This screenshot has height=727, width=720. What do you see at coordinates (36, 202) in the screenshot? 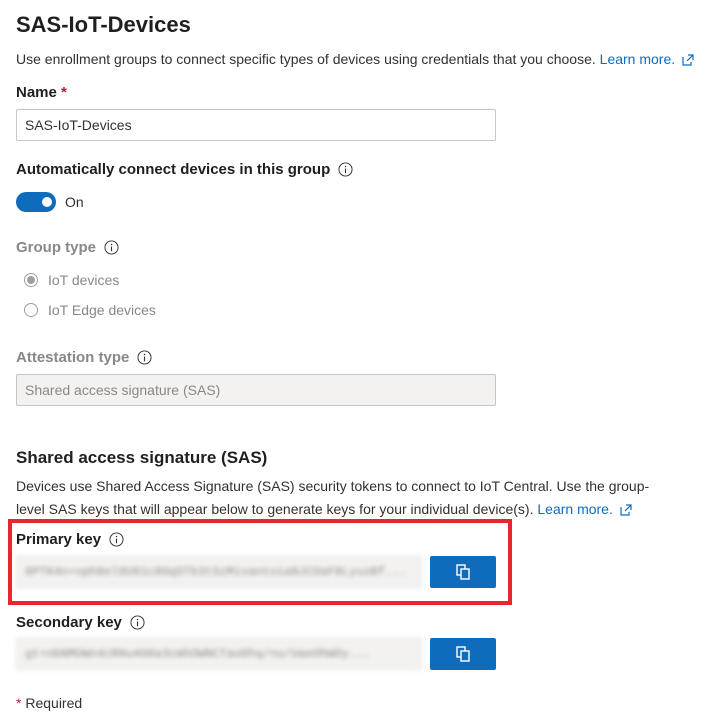
I see `toggle-track` at bounding box center [36, 202].